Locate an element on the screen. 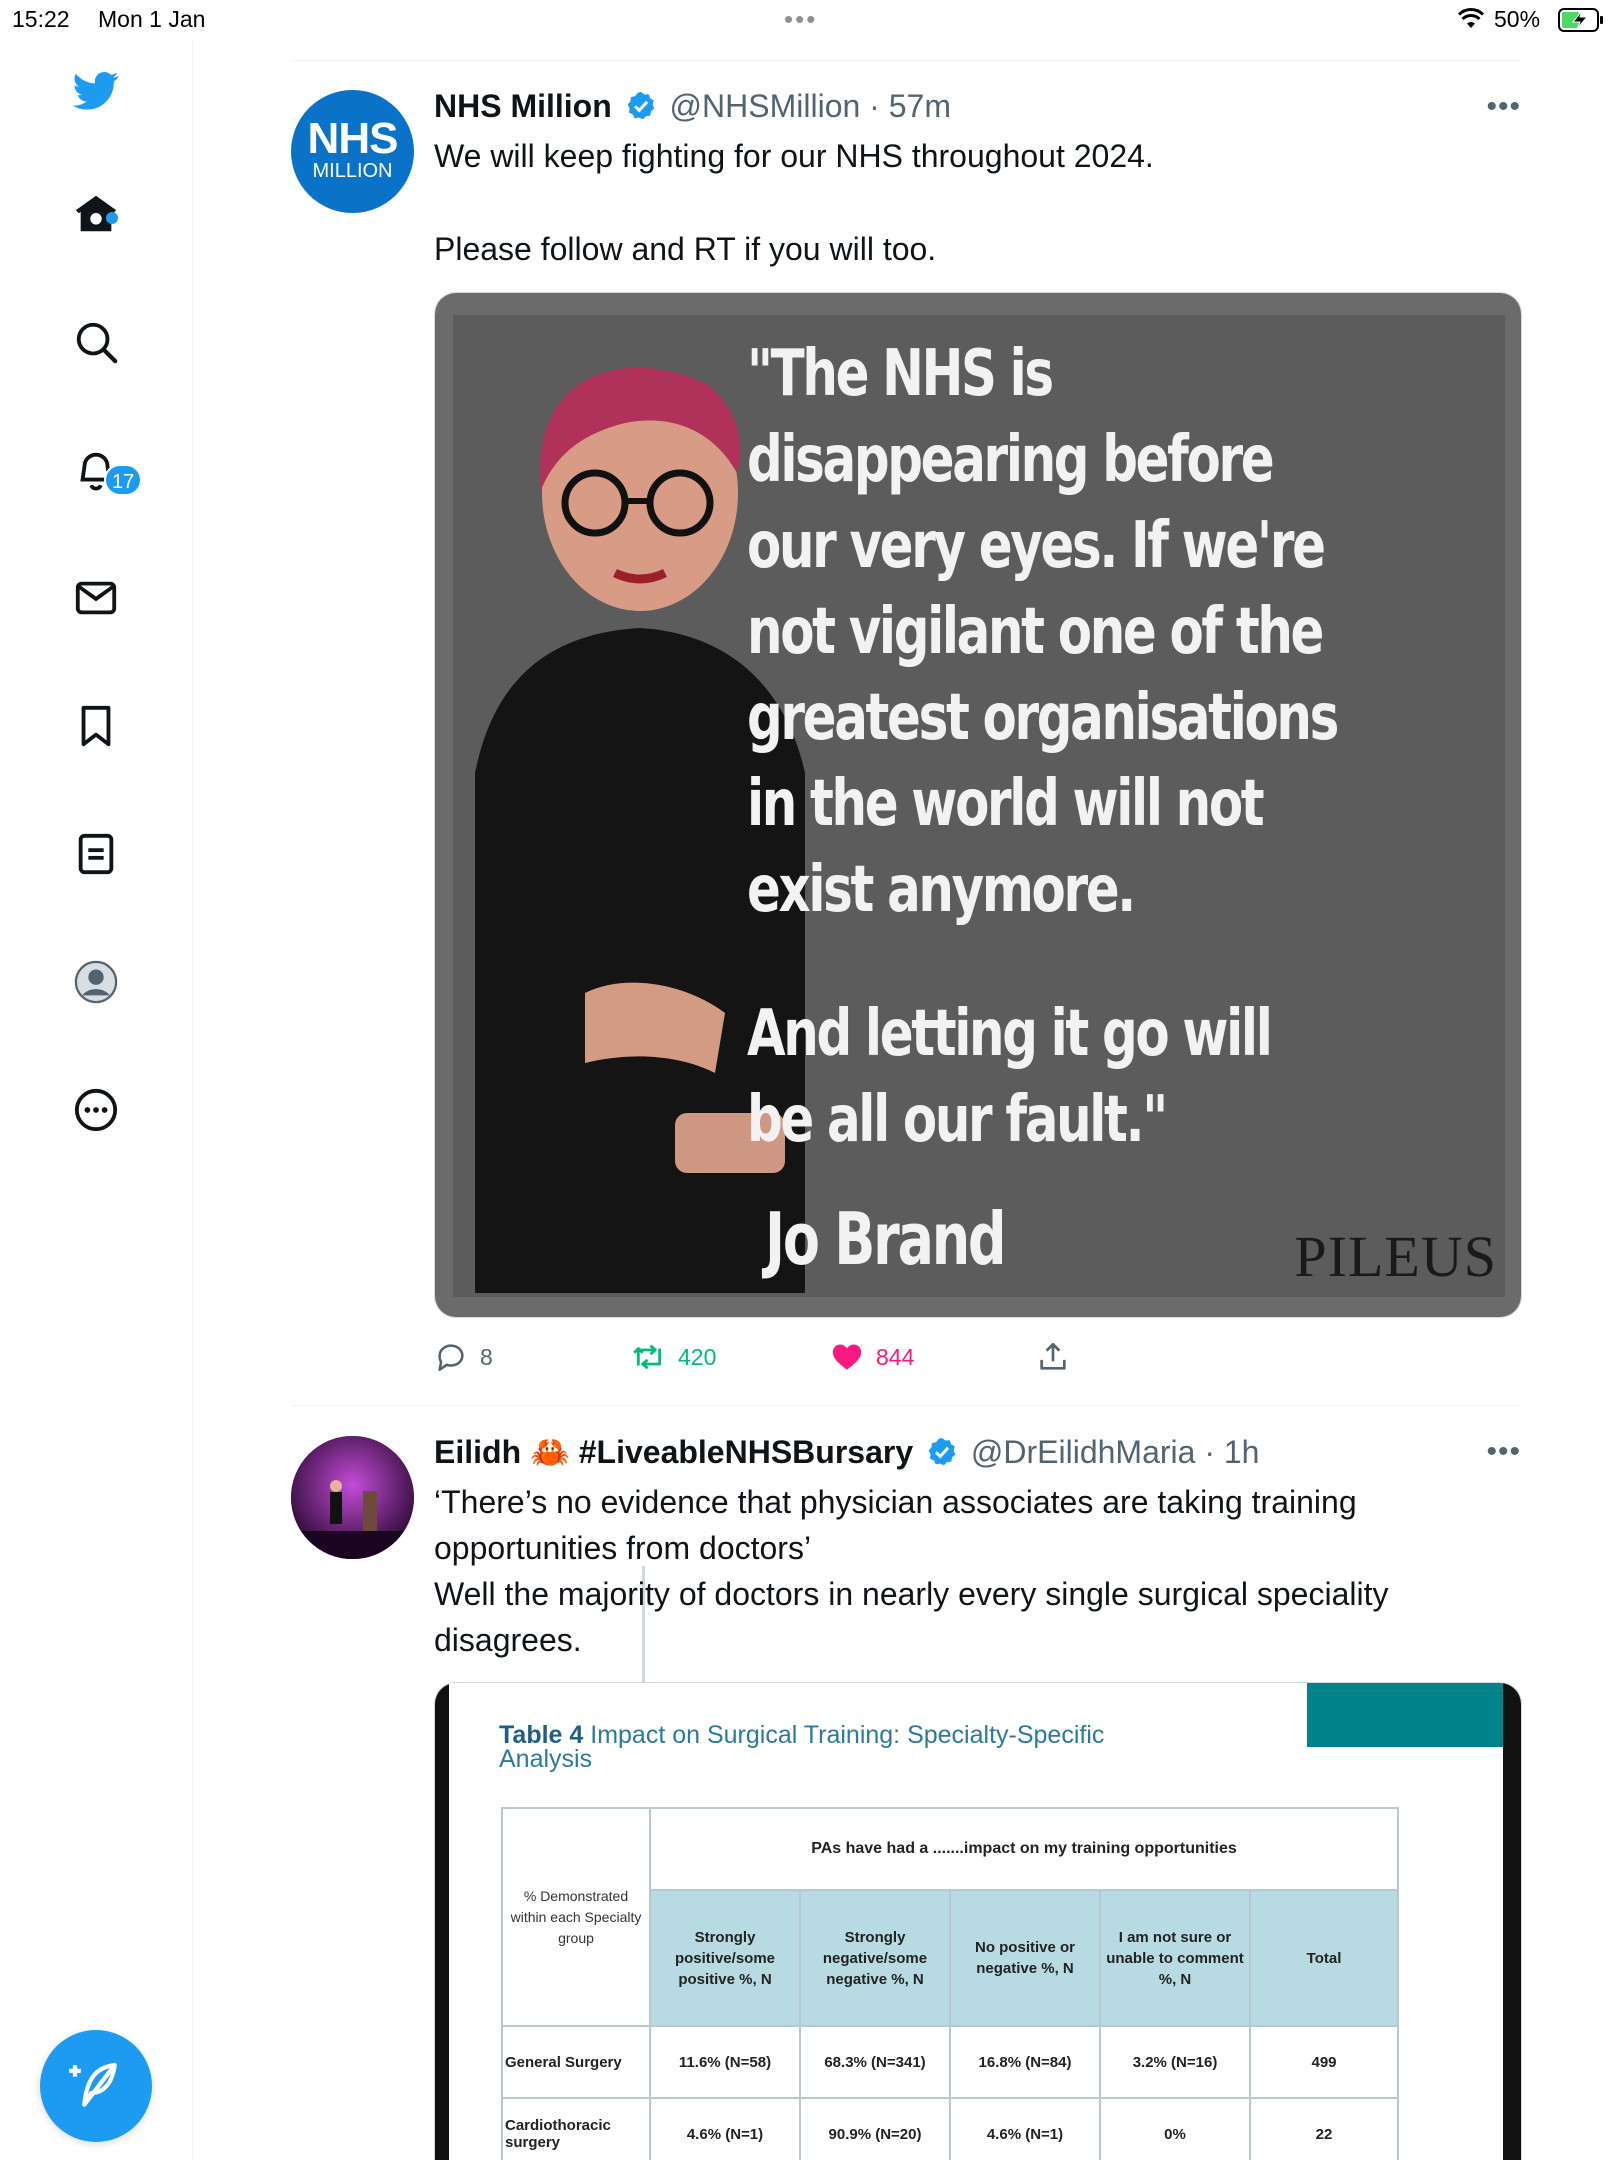 The width and height of the screenshot is (1620, 2160). profile-avatar-icon is located at coordinates (96, 982).